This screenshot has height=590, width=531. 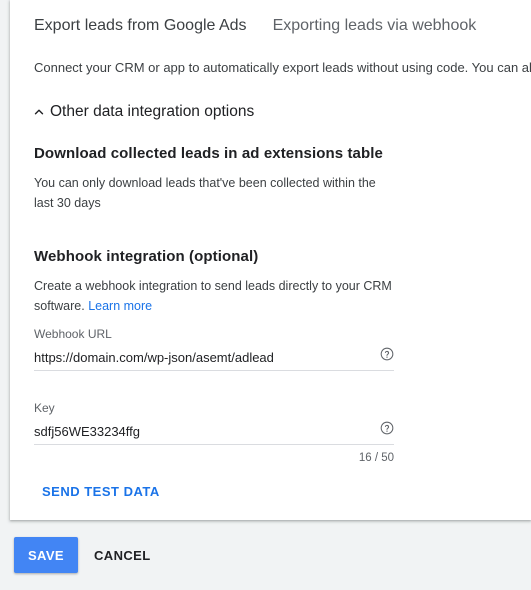 I want to click on save-button: SAVE, so click(x=46, y=555).